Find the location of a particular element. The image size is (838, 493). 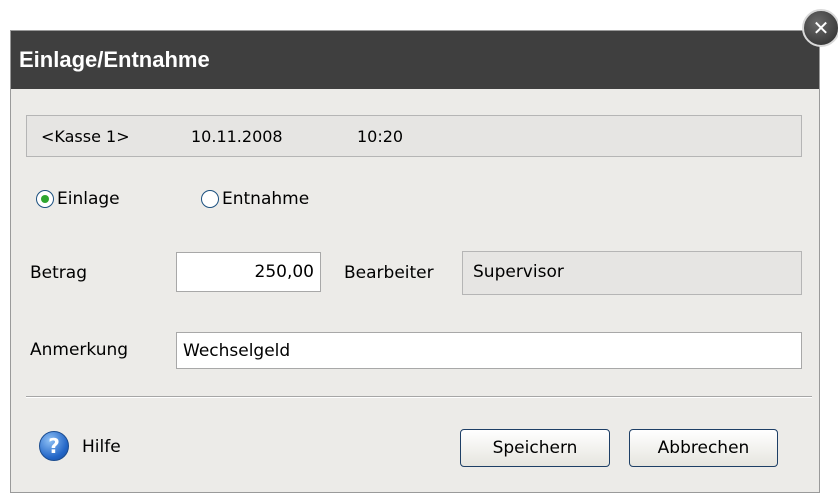

dialog-title: Einlage/Entnahme is located at coordinates (415, 60).